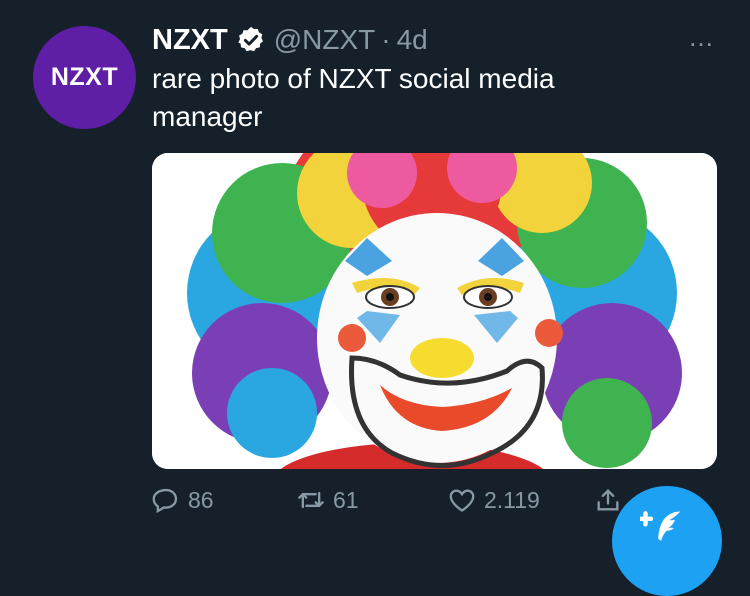 Image resolution: width=750 pixels, height=596 pixels. I want to click on retweet-button: 61, so click(328, 500).